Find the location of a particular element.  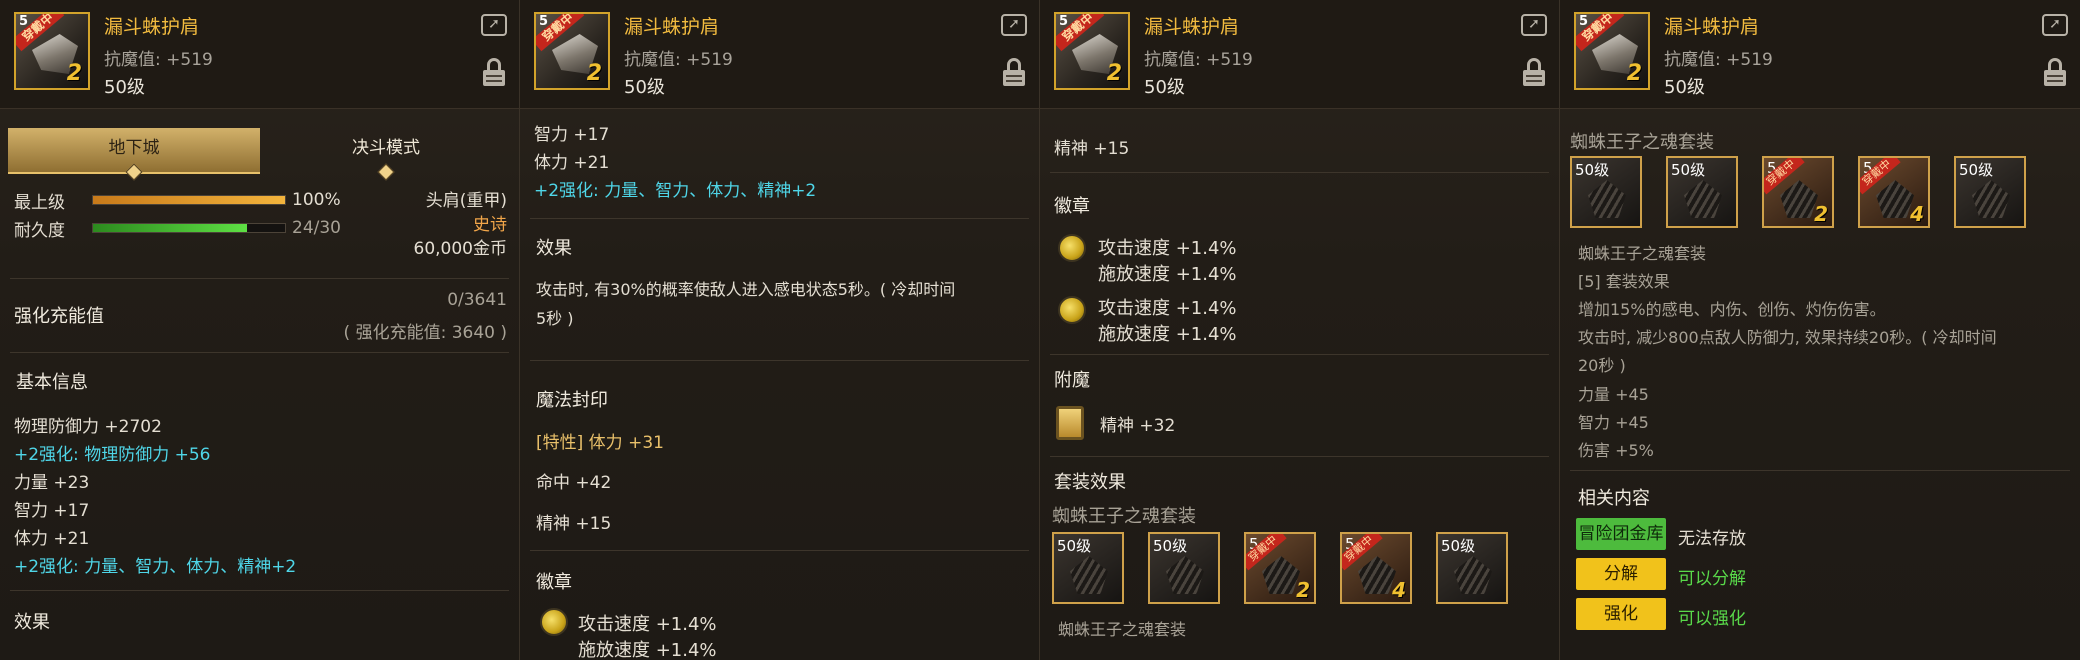

seal-title: 魔法封印 is located at coordinates (572, 400).